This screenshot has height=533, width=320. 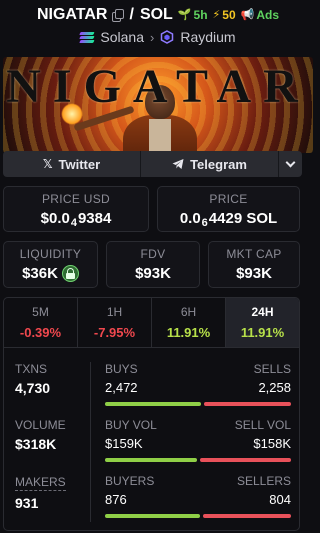 I want to click on ads-badge: 📢 Ads, so click(x=260, y=15).